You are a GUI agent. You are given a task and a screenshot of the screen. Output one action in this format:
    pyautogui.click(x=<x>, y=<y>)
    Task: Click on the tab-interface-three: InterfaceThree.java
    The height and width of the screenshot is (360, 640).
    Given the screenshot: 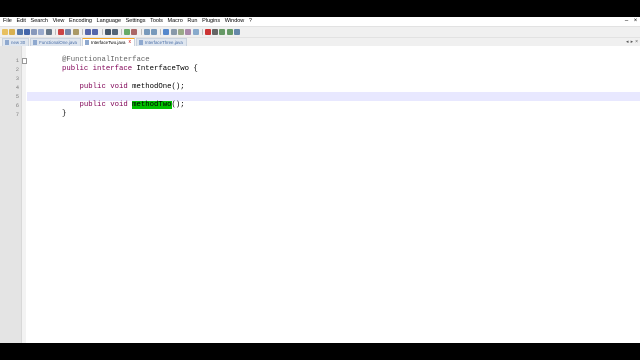 What is the action you would take?
    pyautogui.click(x=161, y=42)
    